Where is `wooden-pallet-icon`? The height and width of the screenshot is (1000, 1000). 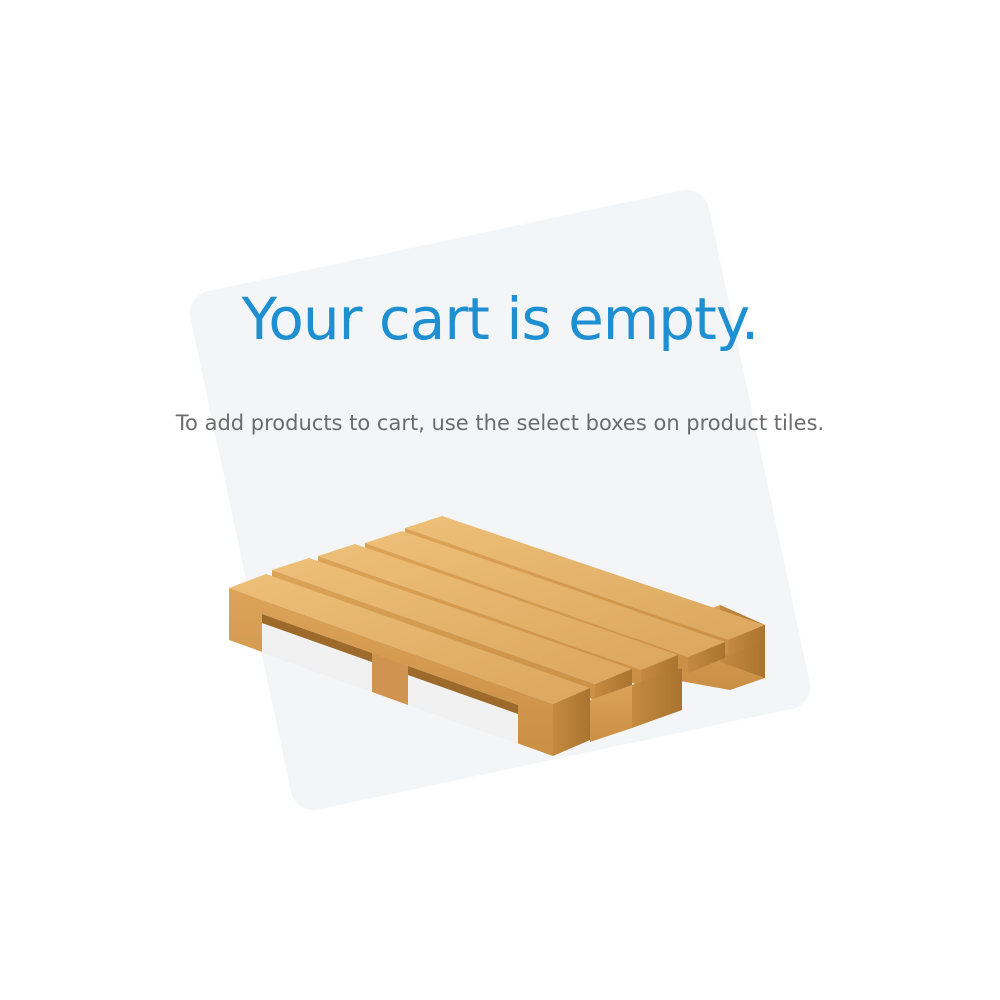
wooden-pallet-icon is located at coordinates (497, 636).